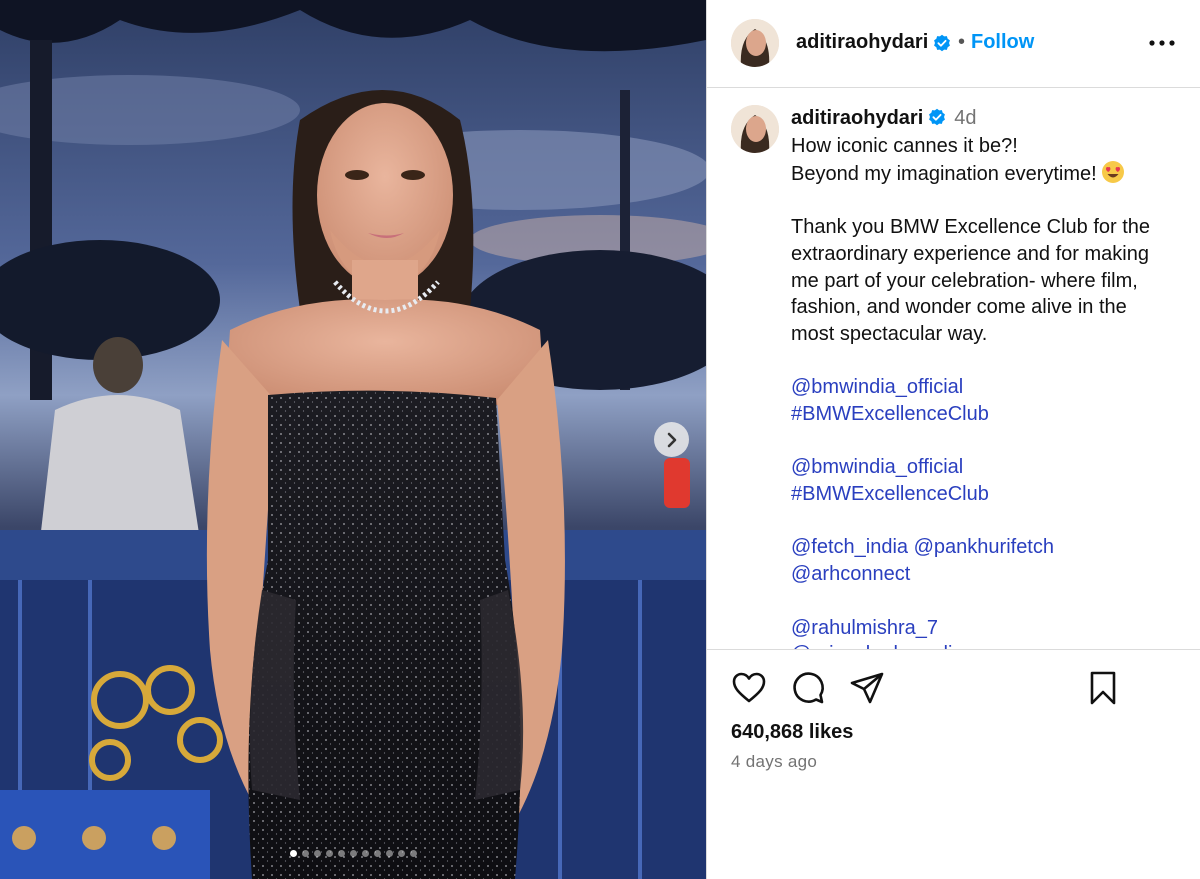 The width and height of the screenshot is (1200, 879). Describe the element at coordinates (971, 227) in the screenshot. I see `caption-text: Thank you BMW Excellence Club for the` at that location.